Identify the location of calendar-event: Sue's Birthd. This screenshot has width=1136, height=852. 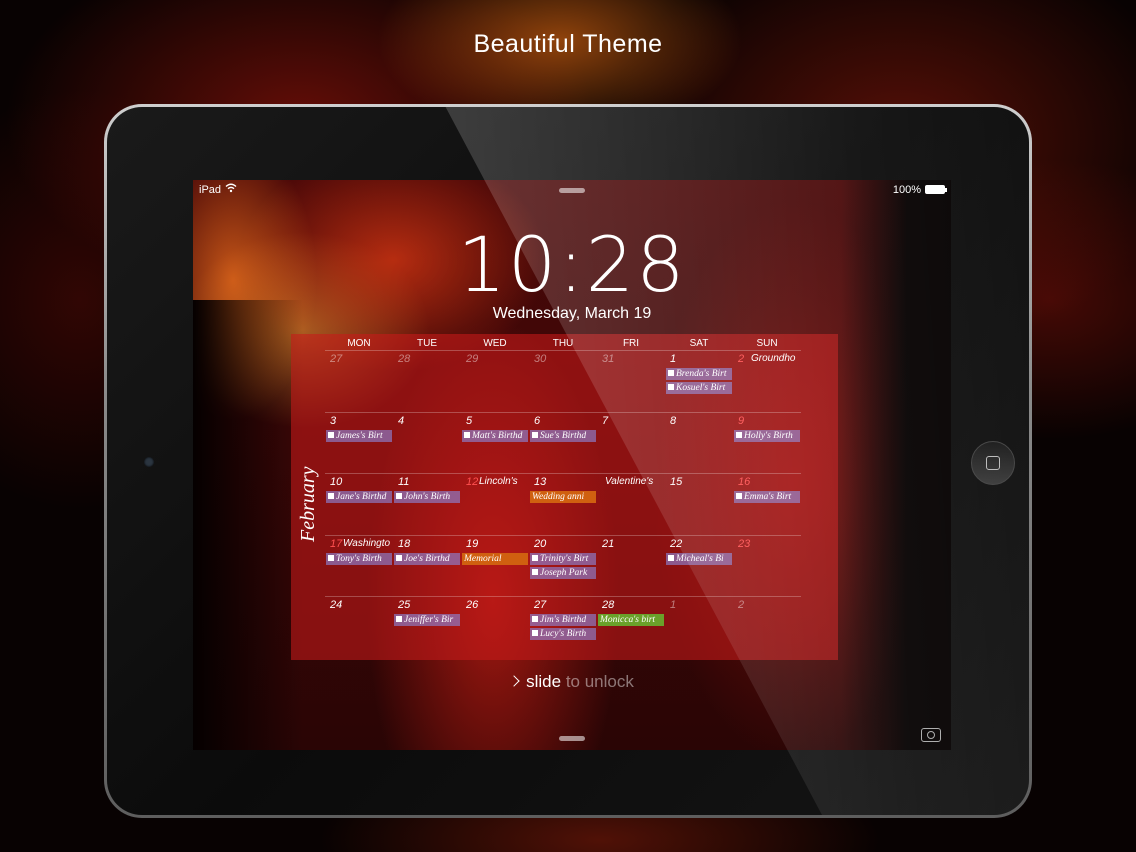
(563, 435).